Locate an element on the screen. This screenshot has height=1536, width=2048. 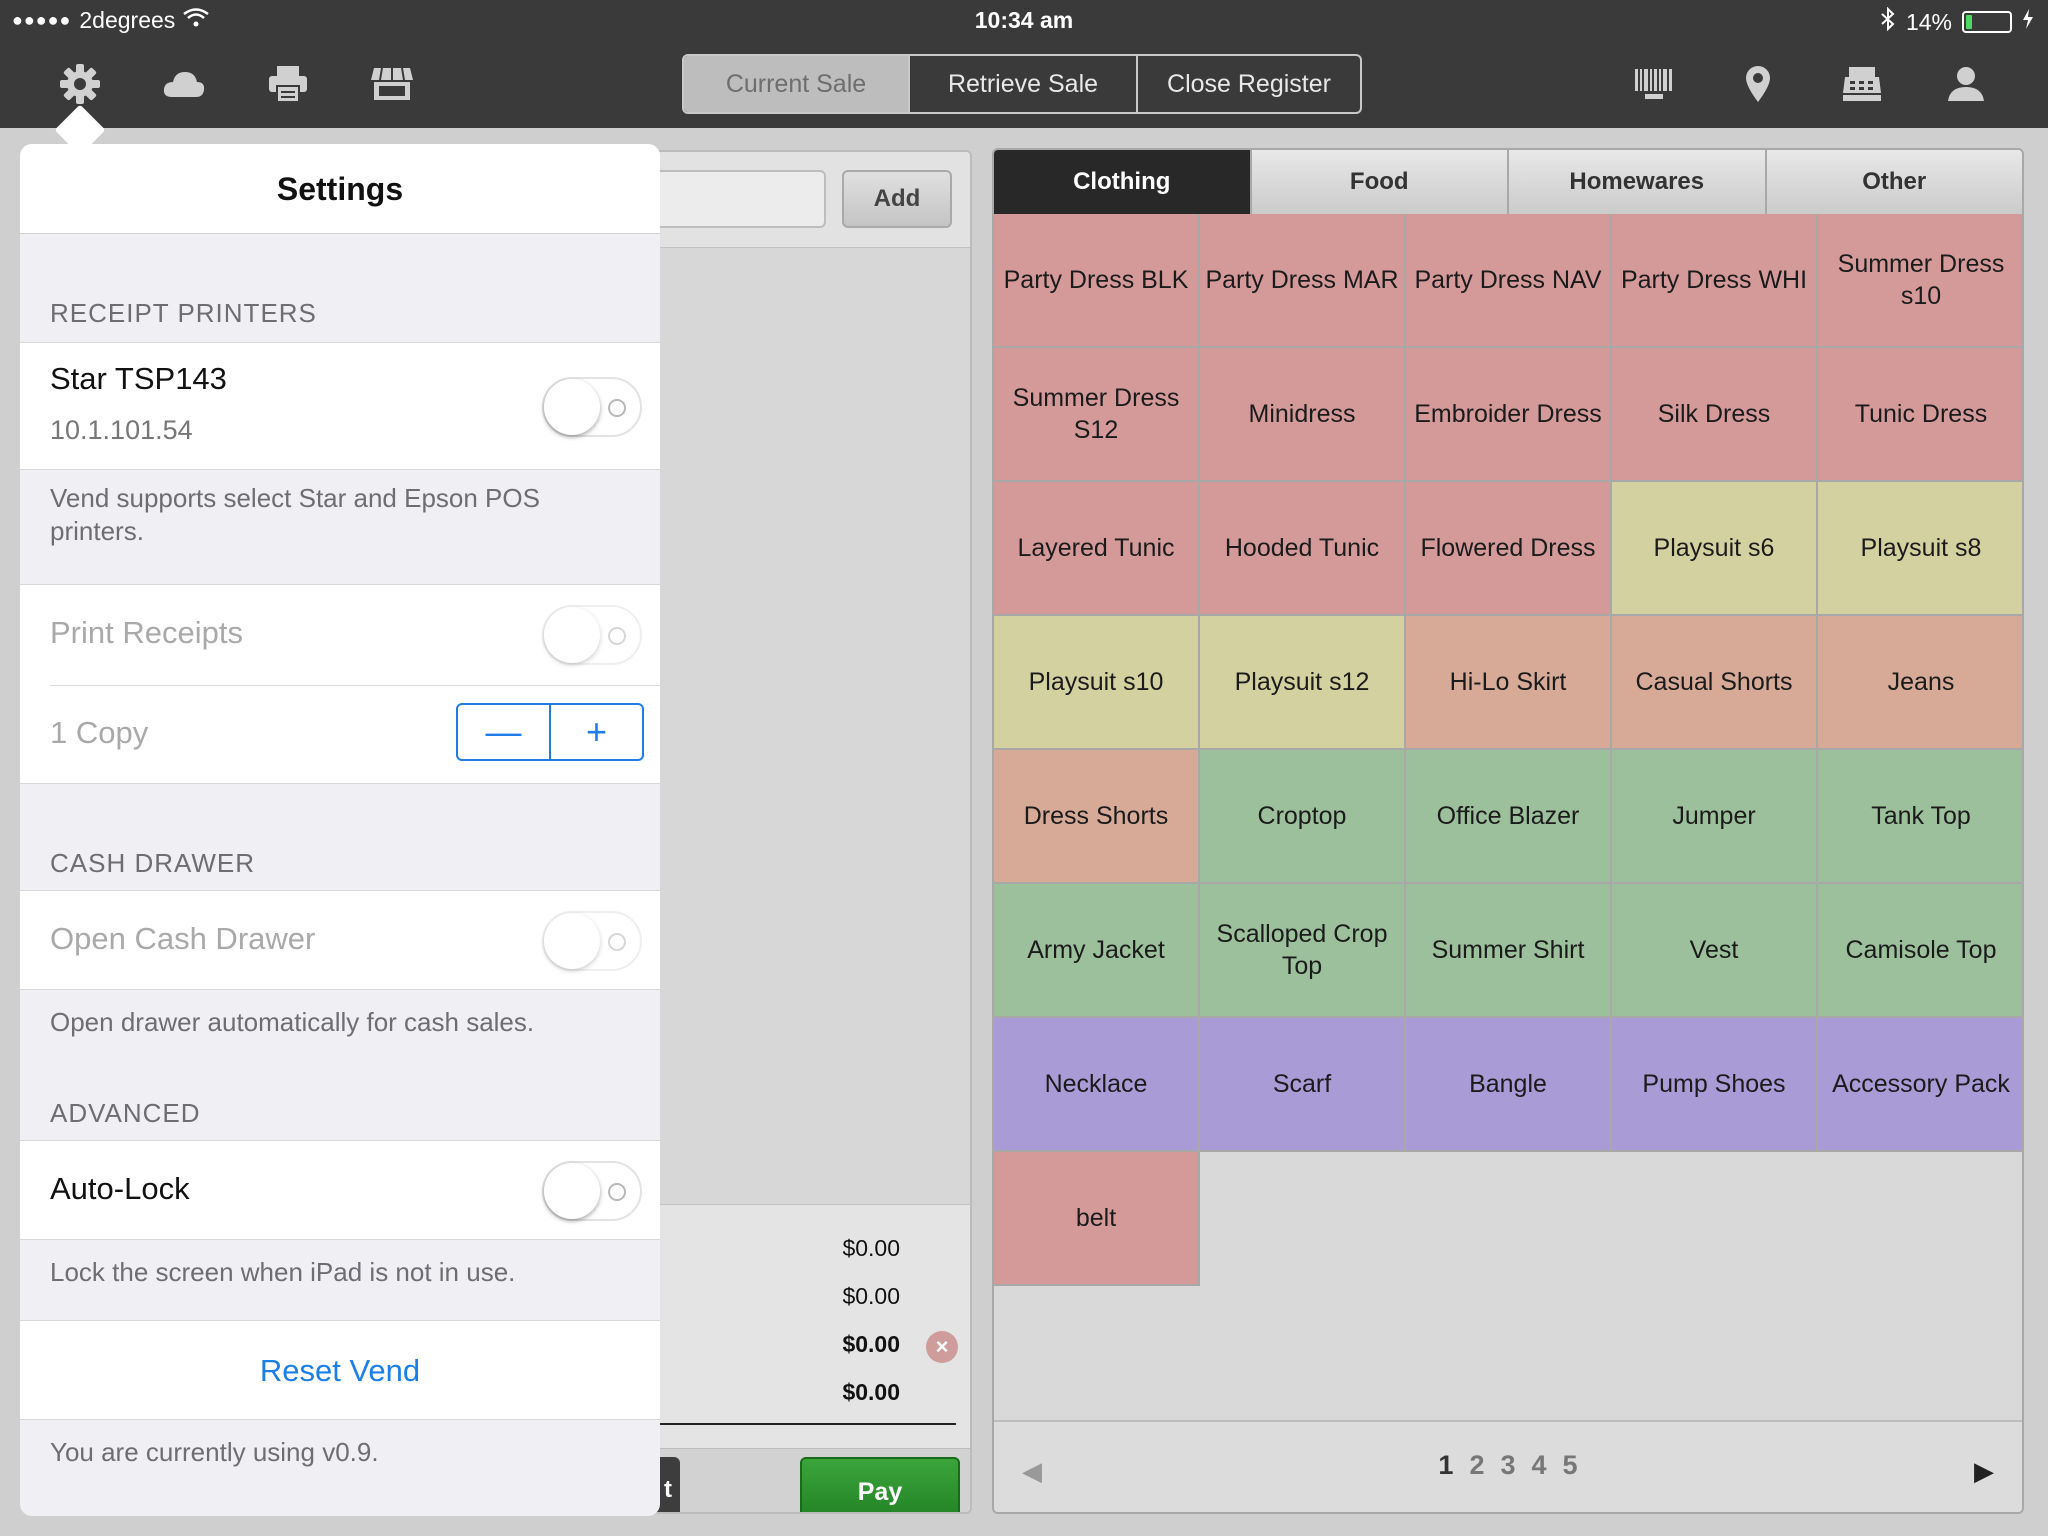
product-tile: Dress Shorts is located at coordinates (1097, 817).